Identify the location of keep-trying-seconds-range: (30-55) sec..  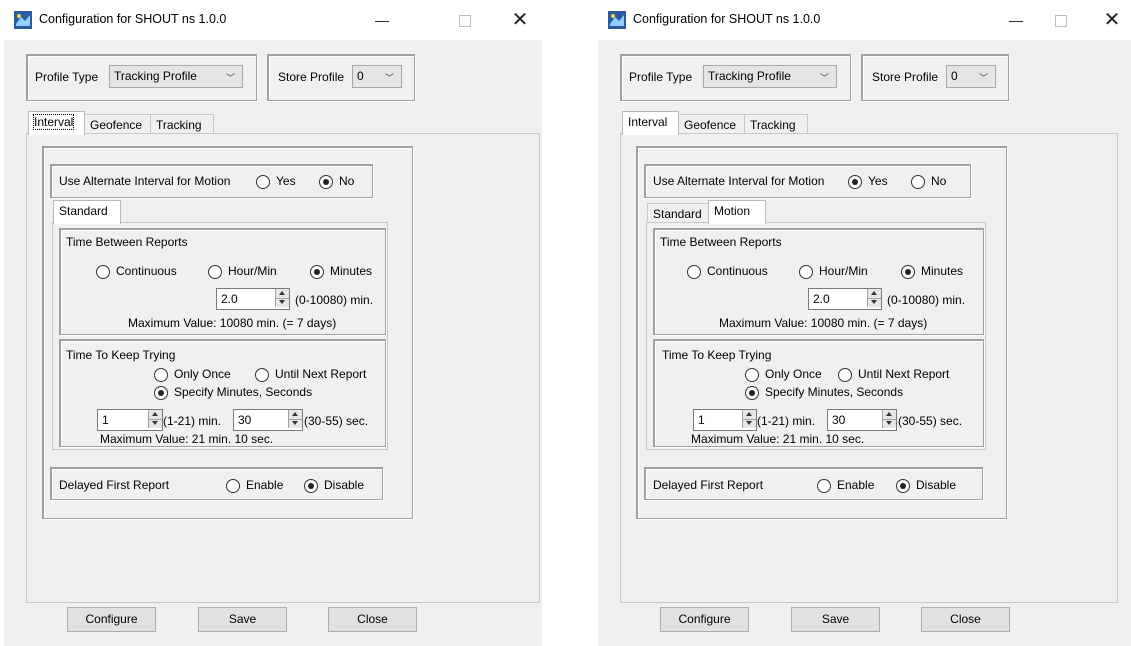
(930, 421).